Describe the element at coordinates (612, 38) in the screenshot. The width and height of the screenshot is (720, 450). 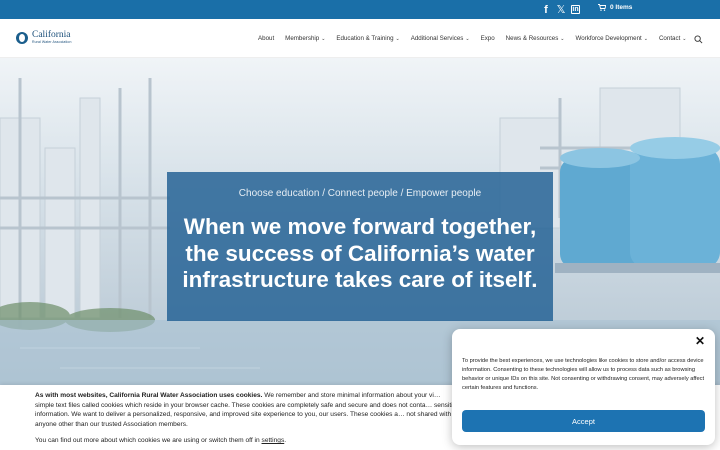
I see `nav-item-workforce-development: Workforce Development ⌄` at that location.